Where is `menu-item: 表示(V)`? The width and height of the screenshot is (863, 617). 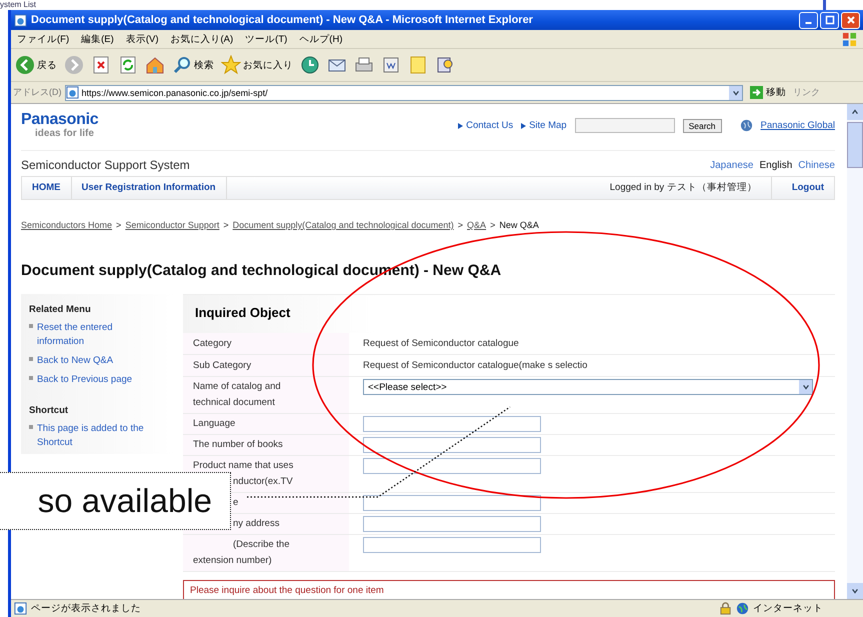 menu-item: 表示(V) is located at coordinates (142, 39).